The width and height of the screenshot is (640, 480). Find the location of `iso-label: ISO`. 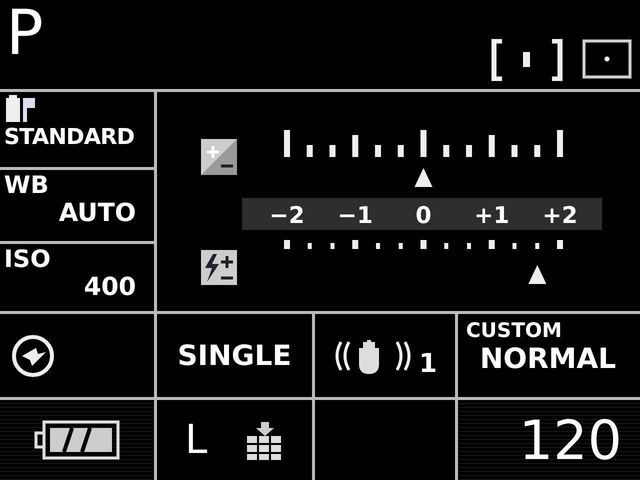

iso-label: ISO is located at coordinates (28, 259).